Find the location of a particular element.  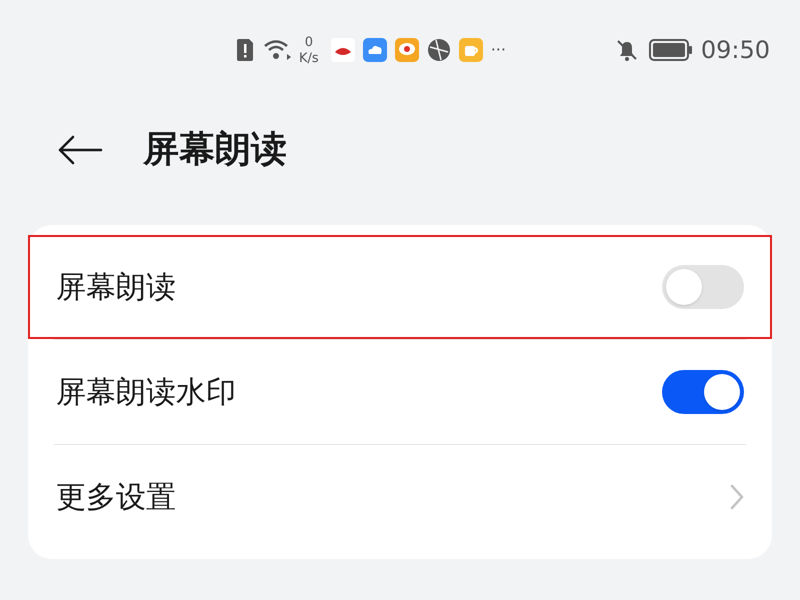

battery-icon is located at coordinates (670, 50).